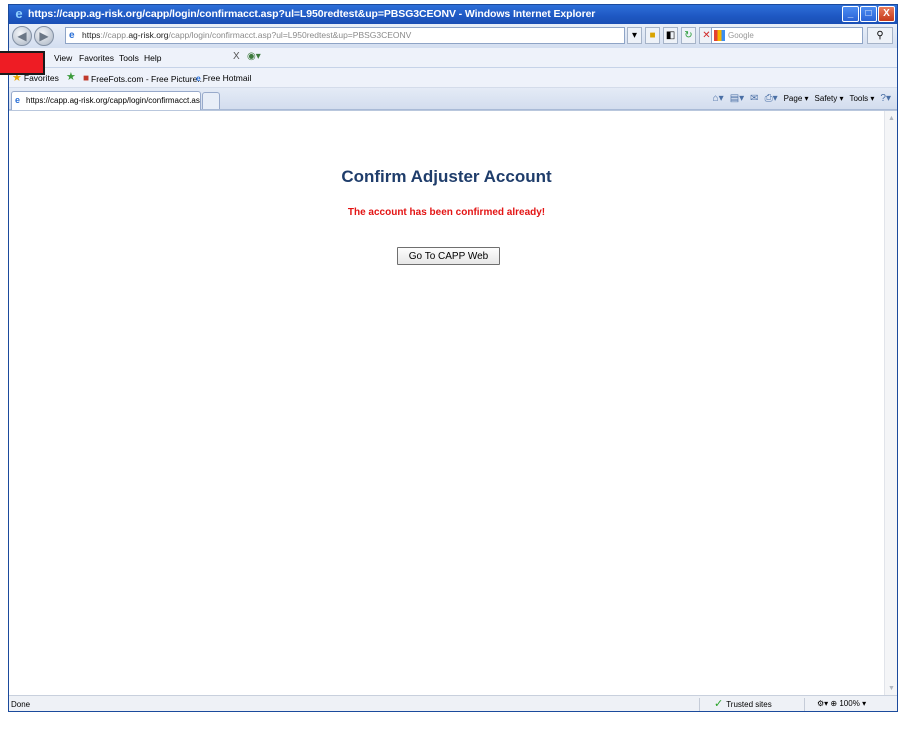 The width and height of the screenshot is (905, 736). I want to click on toolbar-close-button: X, so click(236, 56).